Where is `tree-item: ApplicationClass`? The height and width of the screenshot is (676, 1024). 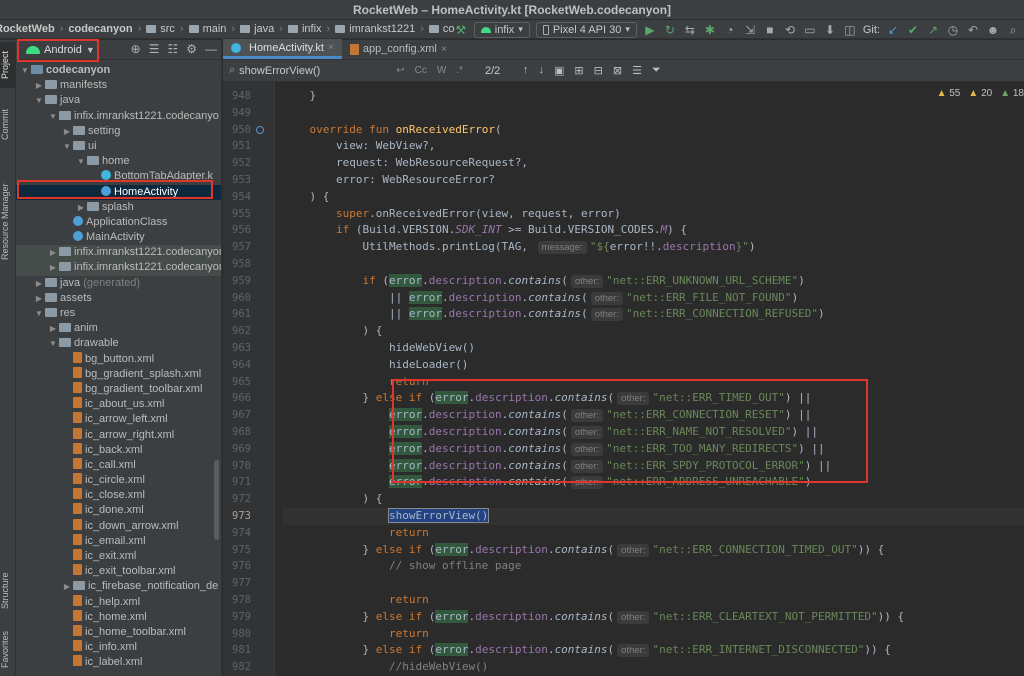 tree-item: ApplicationClass is located at coordinates (118, 222).